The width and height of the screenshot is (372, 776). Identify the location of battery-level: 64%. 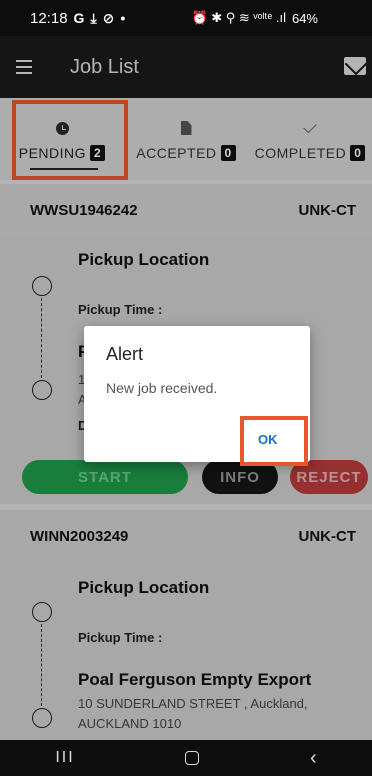
(304, 18).